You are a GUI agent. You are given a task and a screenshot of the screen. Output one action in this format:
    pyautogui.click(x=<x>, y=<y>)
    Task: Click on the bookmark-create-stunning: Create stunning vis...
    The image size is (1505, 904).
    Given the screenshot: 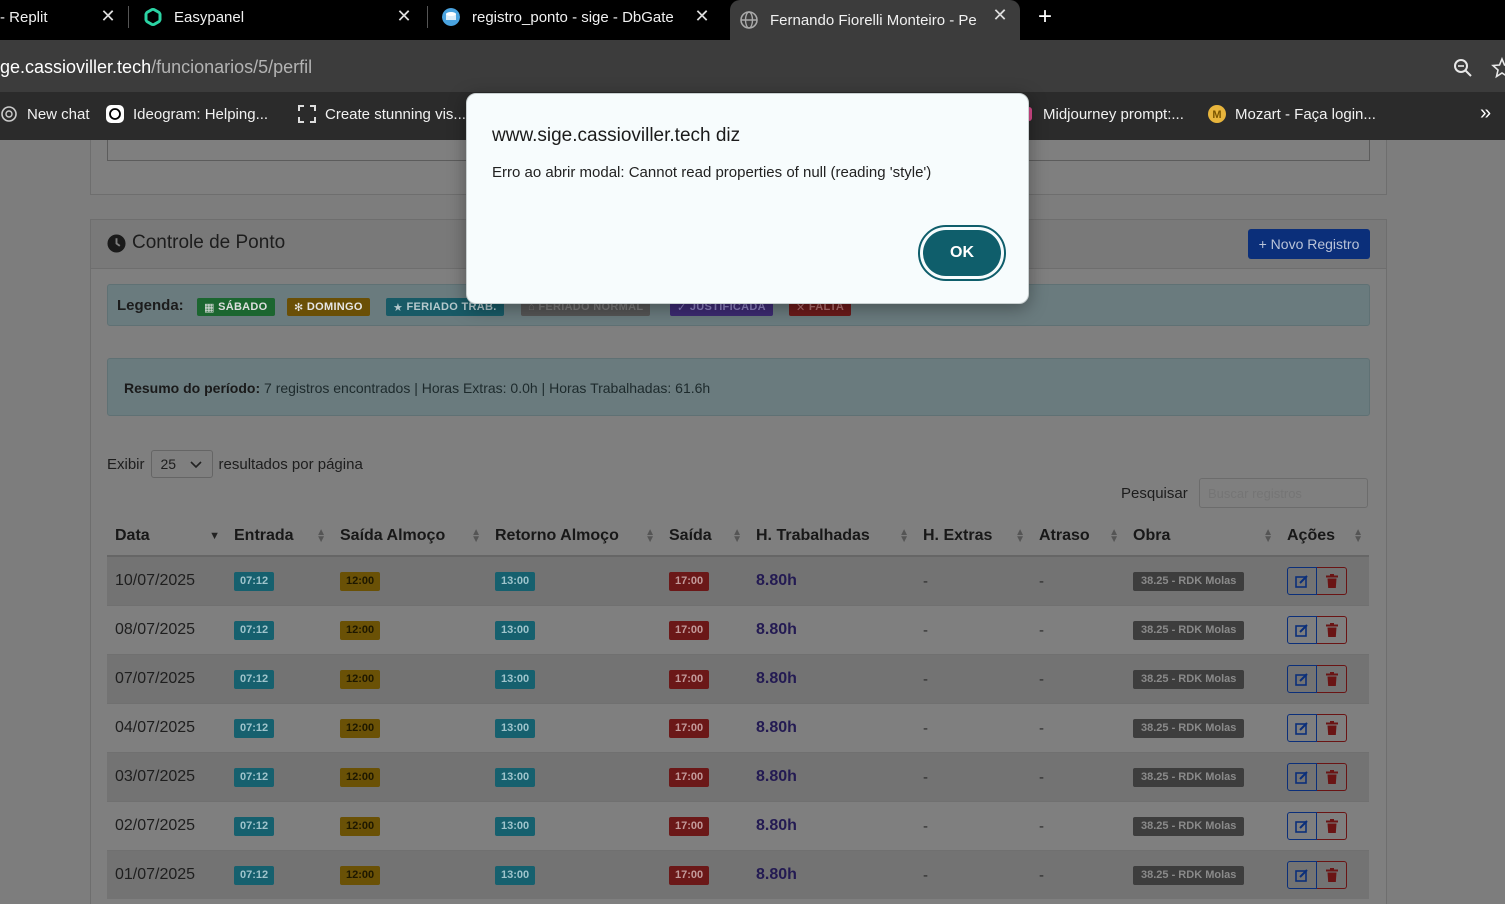 What is the action you would take?
    pyautogui.click(x=382, y=114)
    